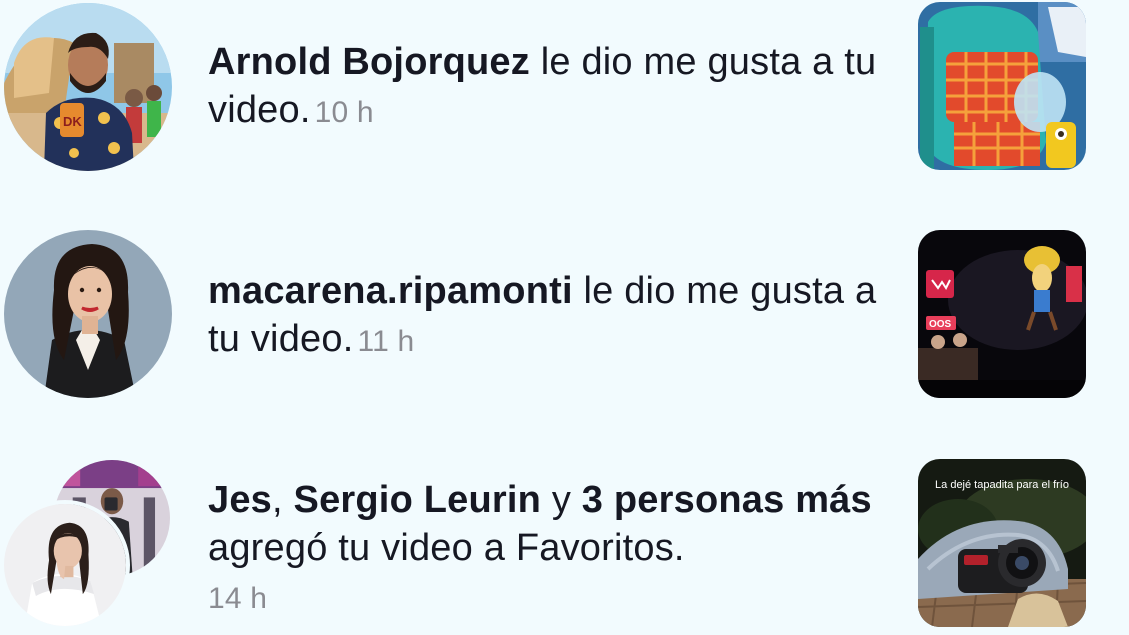 The height and width of the screenshot is (635, 1129). I want to click on video-thumbnail-backpack-icon, so click(1002, 86).